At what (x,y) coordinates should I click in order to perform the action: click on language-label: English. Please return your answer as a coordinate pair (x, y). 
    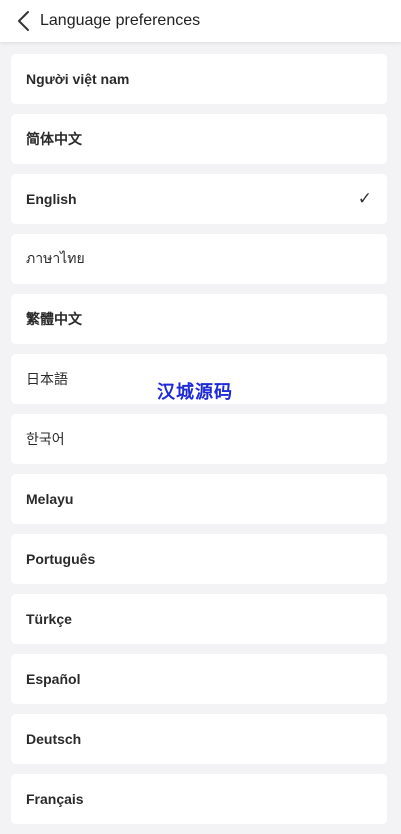
    Looking at the image, I should click on (51, 199).